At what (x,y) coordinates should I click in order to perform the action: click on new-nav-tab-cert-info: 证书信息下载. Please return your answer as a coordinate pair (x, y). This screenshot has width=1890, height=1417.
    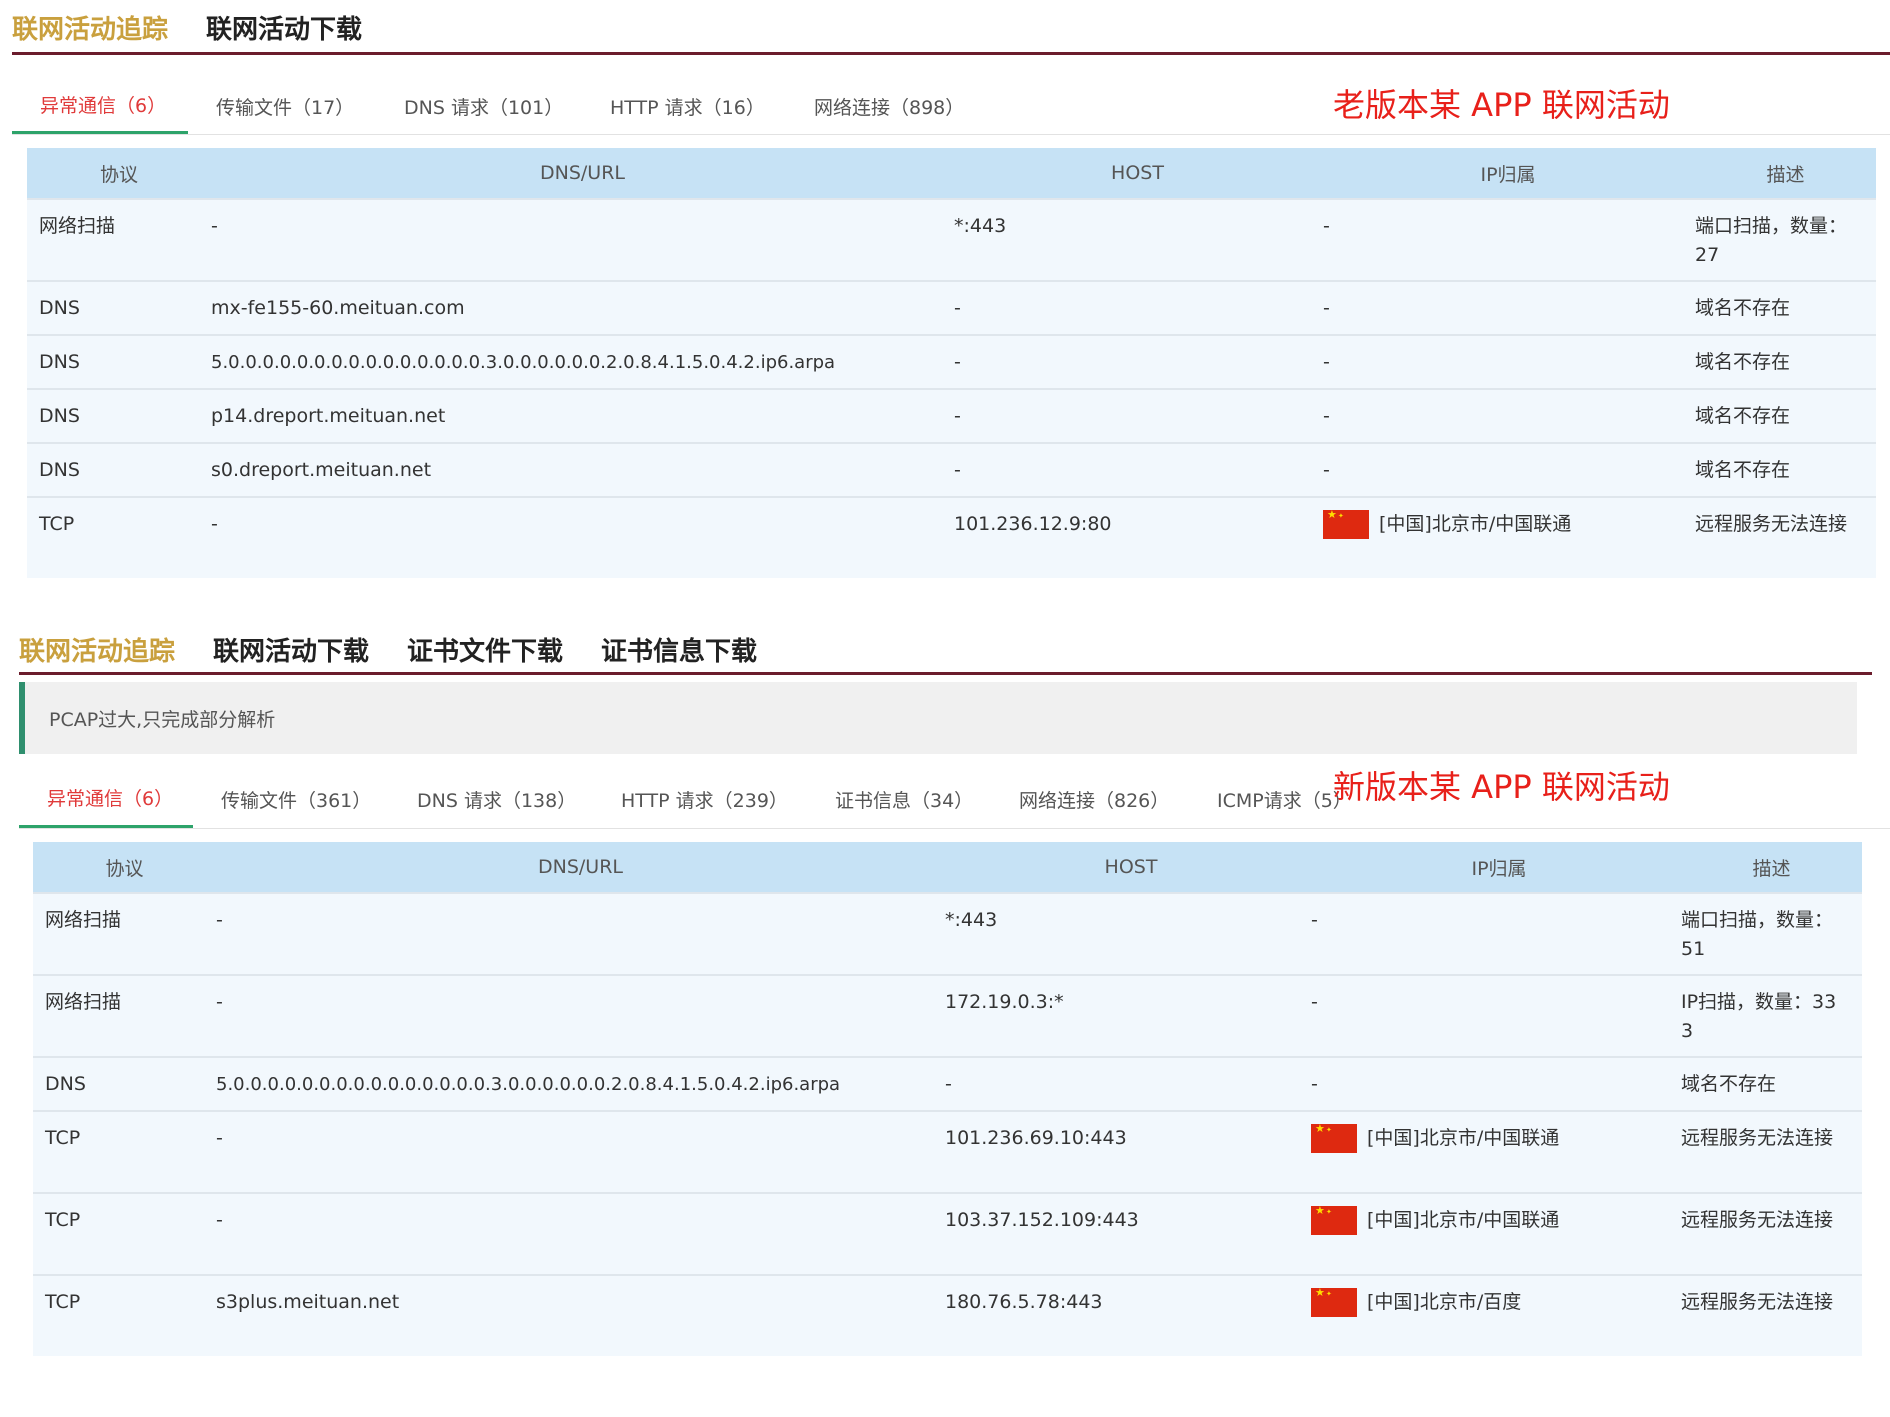
    Looking at the image, I should click on (679, 649).